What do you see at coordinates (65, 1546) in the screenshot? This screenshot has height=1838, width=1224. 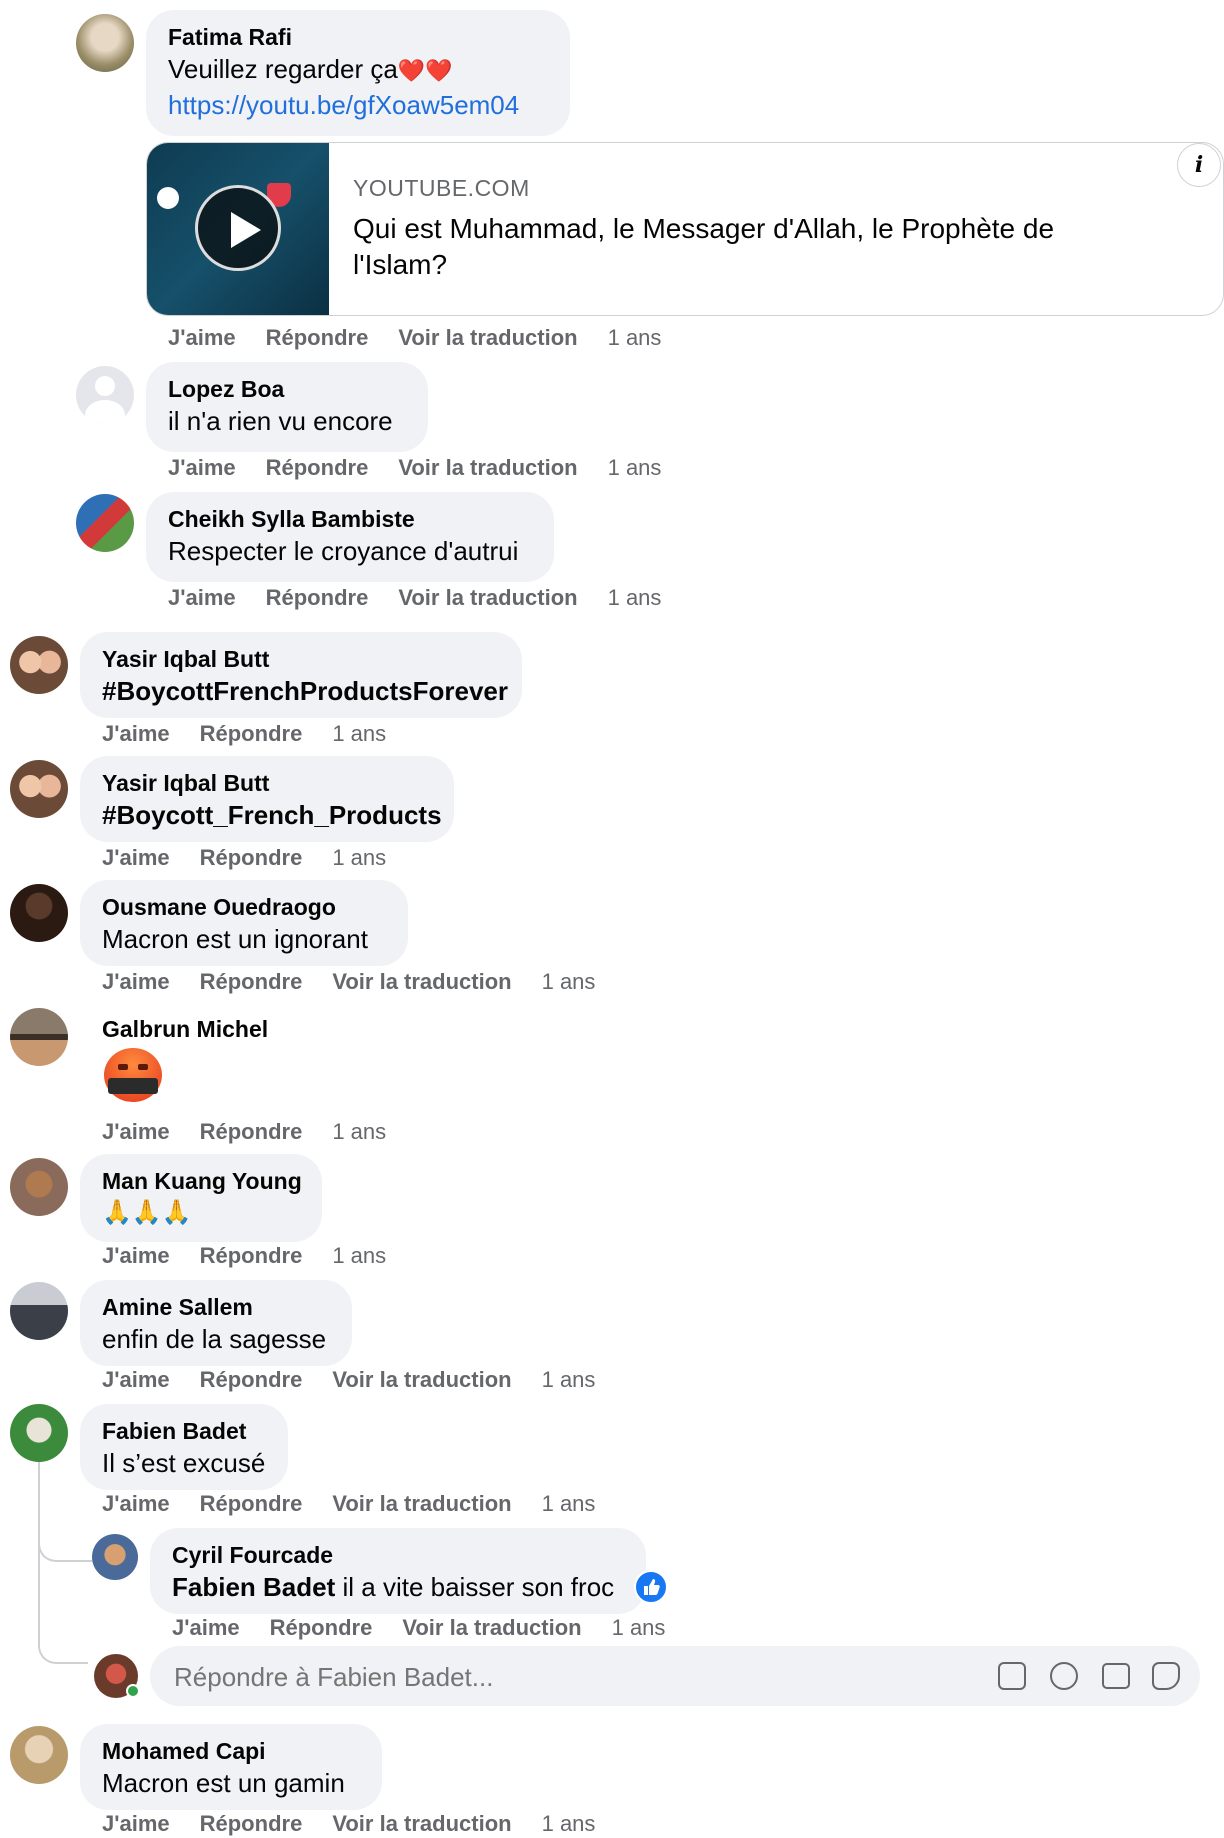 I see `thread-connector` at bounding box center [65, 1546].